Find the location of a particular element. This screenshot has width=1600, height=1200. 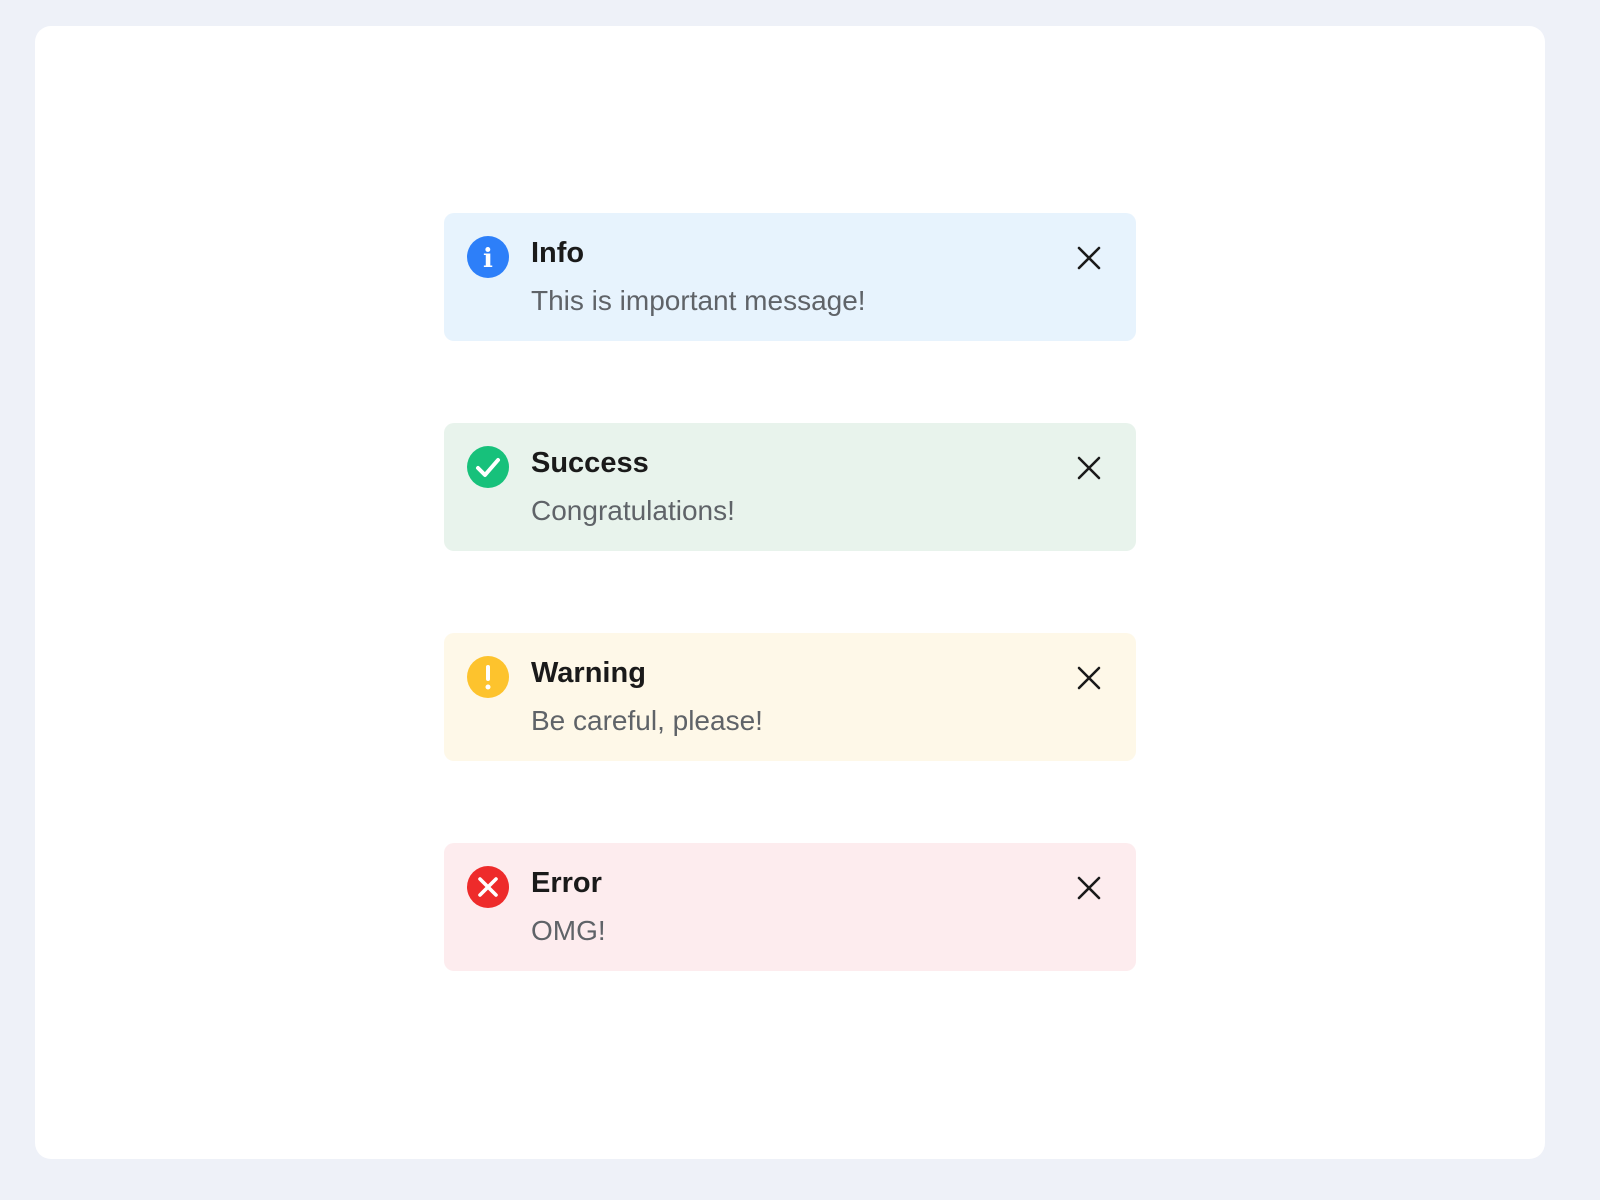

alert-title: Warning is located at coordinates (588, 673).